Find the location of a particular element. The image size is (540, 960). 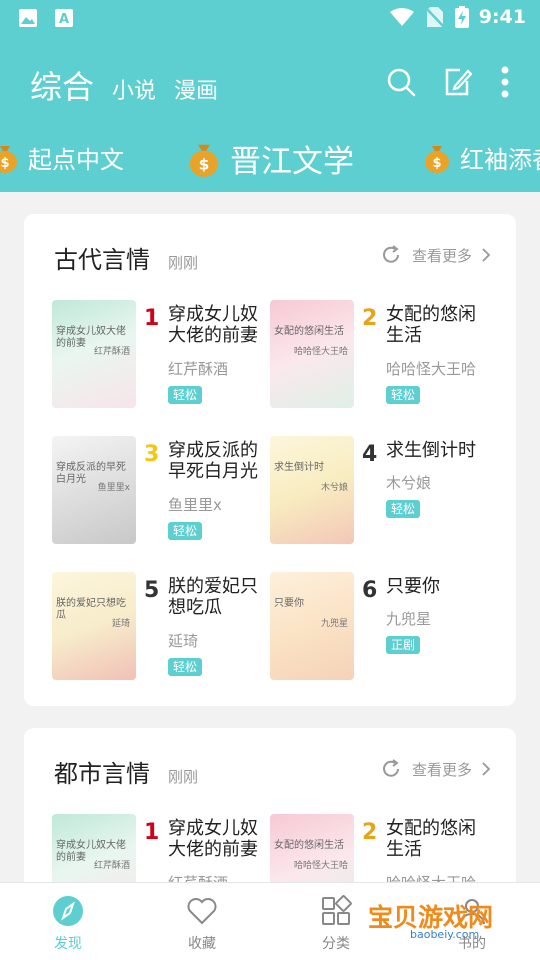

rank-number: 4 is located at coordinates (370, 454).